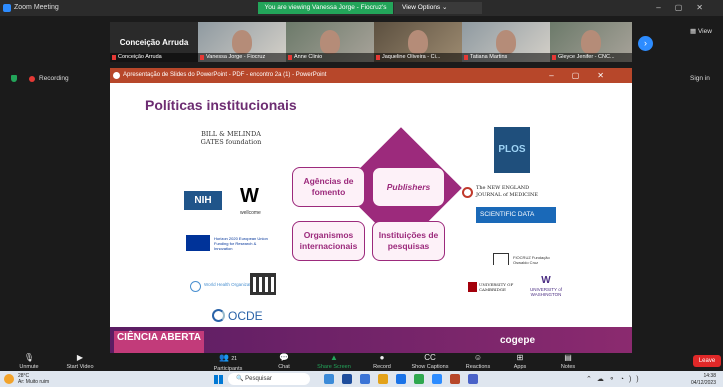 This screenshot has height=387, width=723. I want to click on apps-label: Apps, so click(520, 367).